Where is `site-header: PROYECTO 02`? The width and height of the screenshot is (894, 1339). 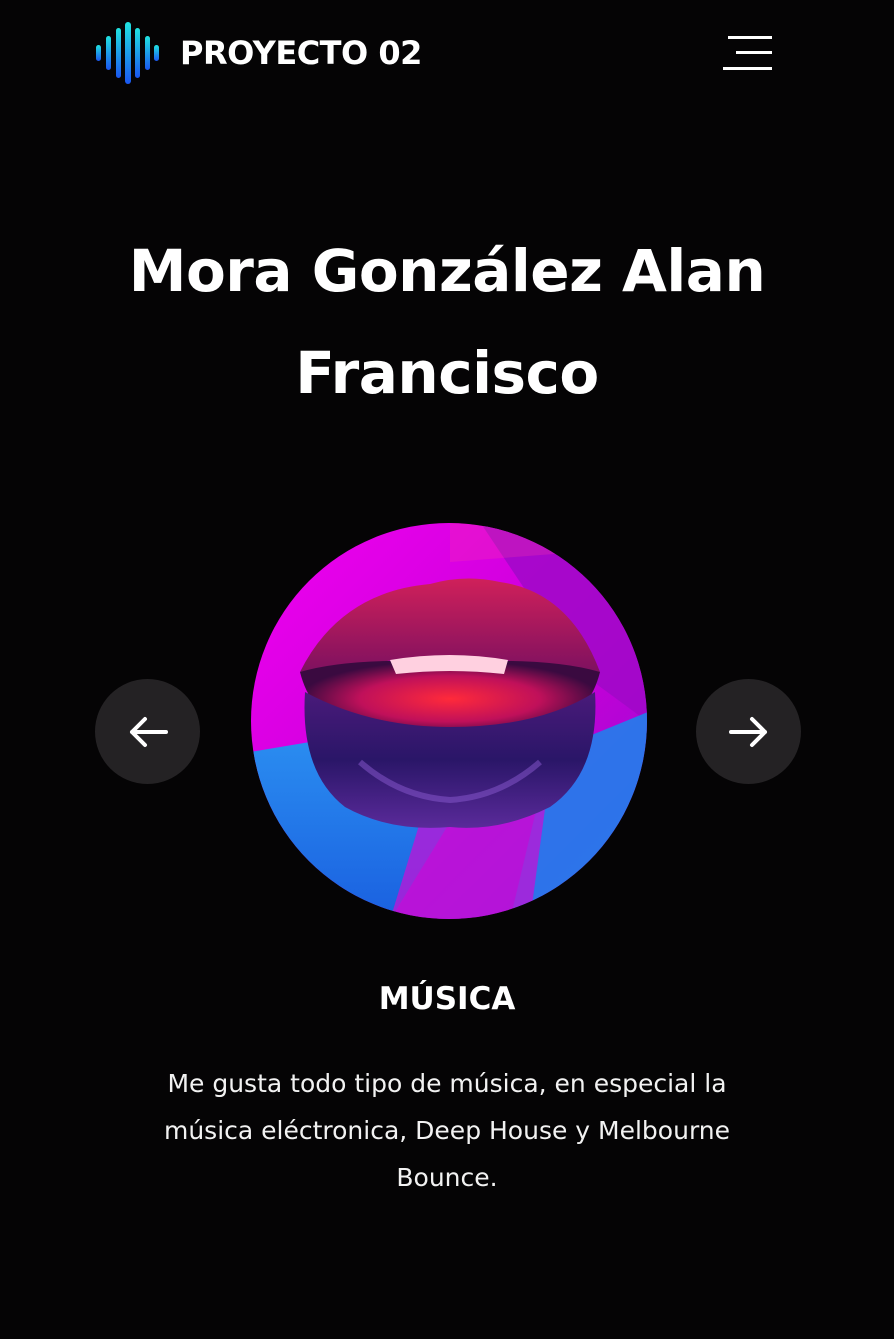
site-header: PROYECTO 02 is located at coordinates (447, 55).